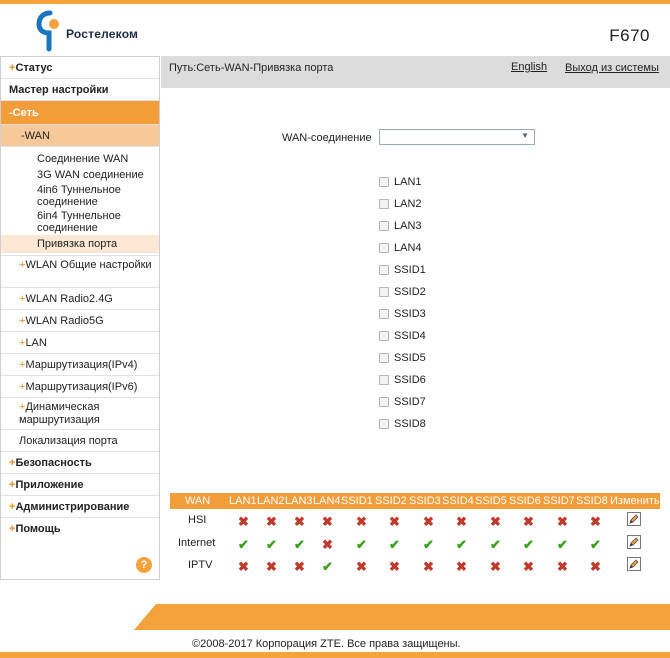  I want to click on menu-wan: -WAN, so click(80, 136).